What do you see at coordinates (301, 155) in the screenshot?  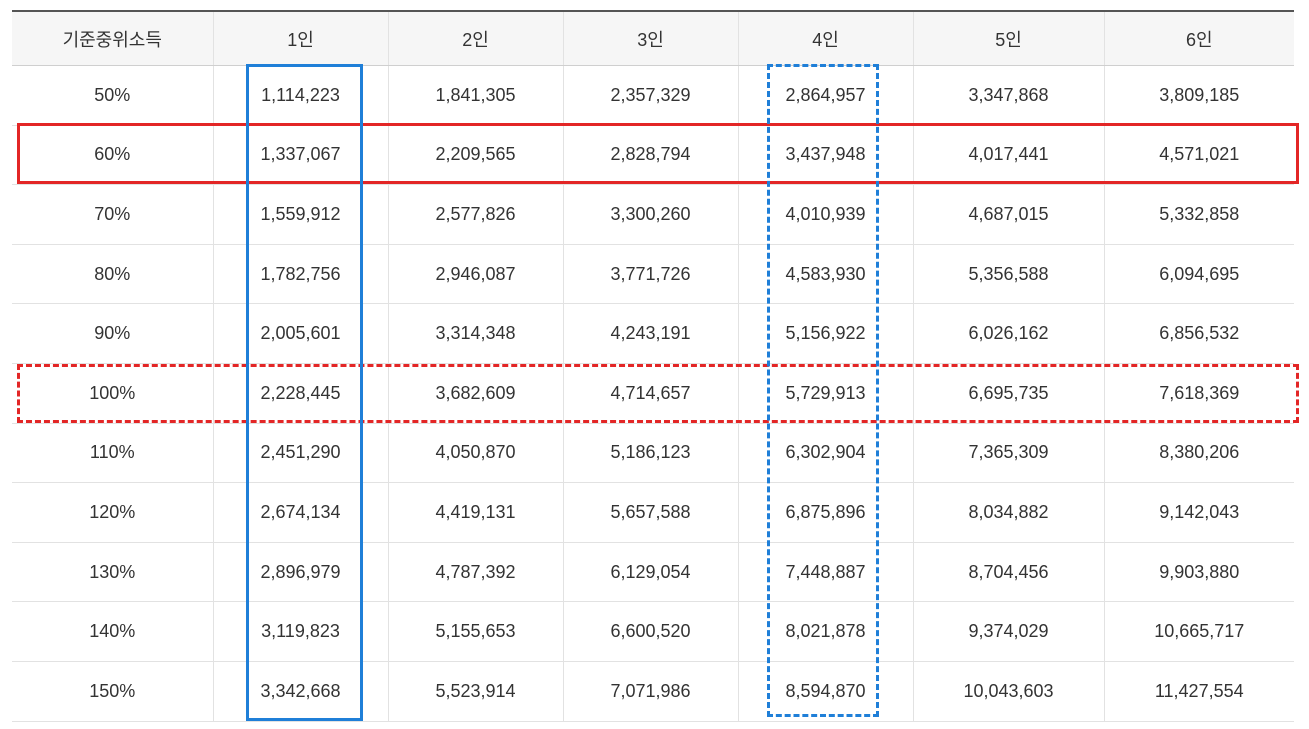 I see `table-cell-amount: 1,337,067` at bounding box center [301, 155].